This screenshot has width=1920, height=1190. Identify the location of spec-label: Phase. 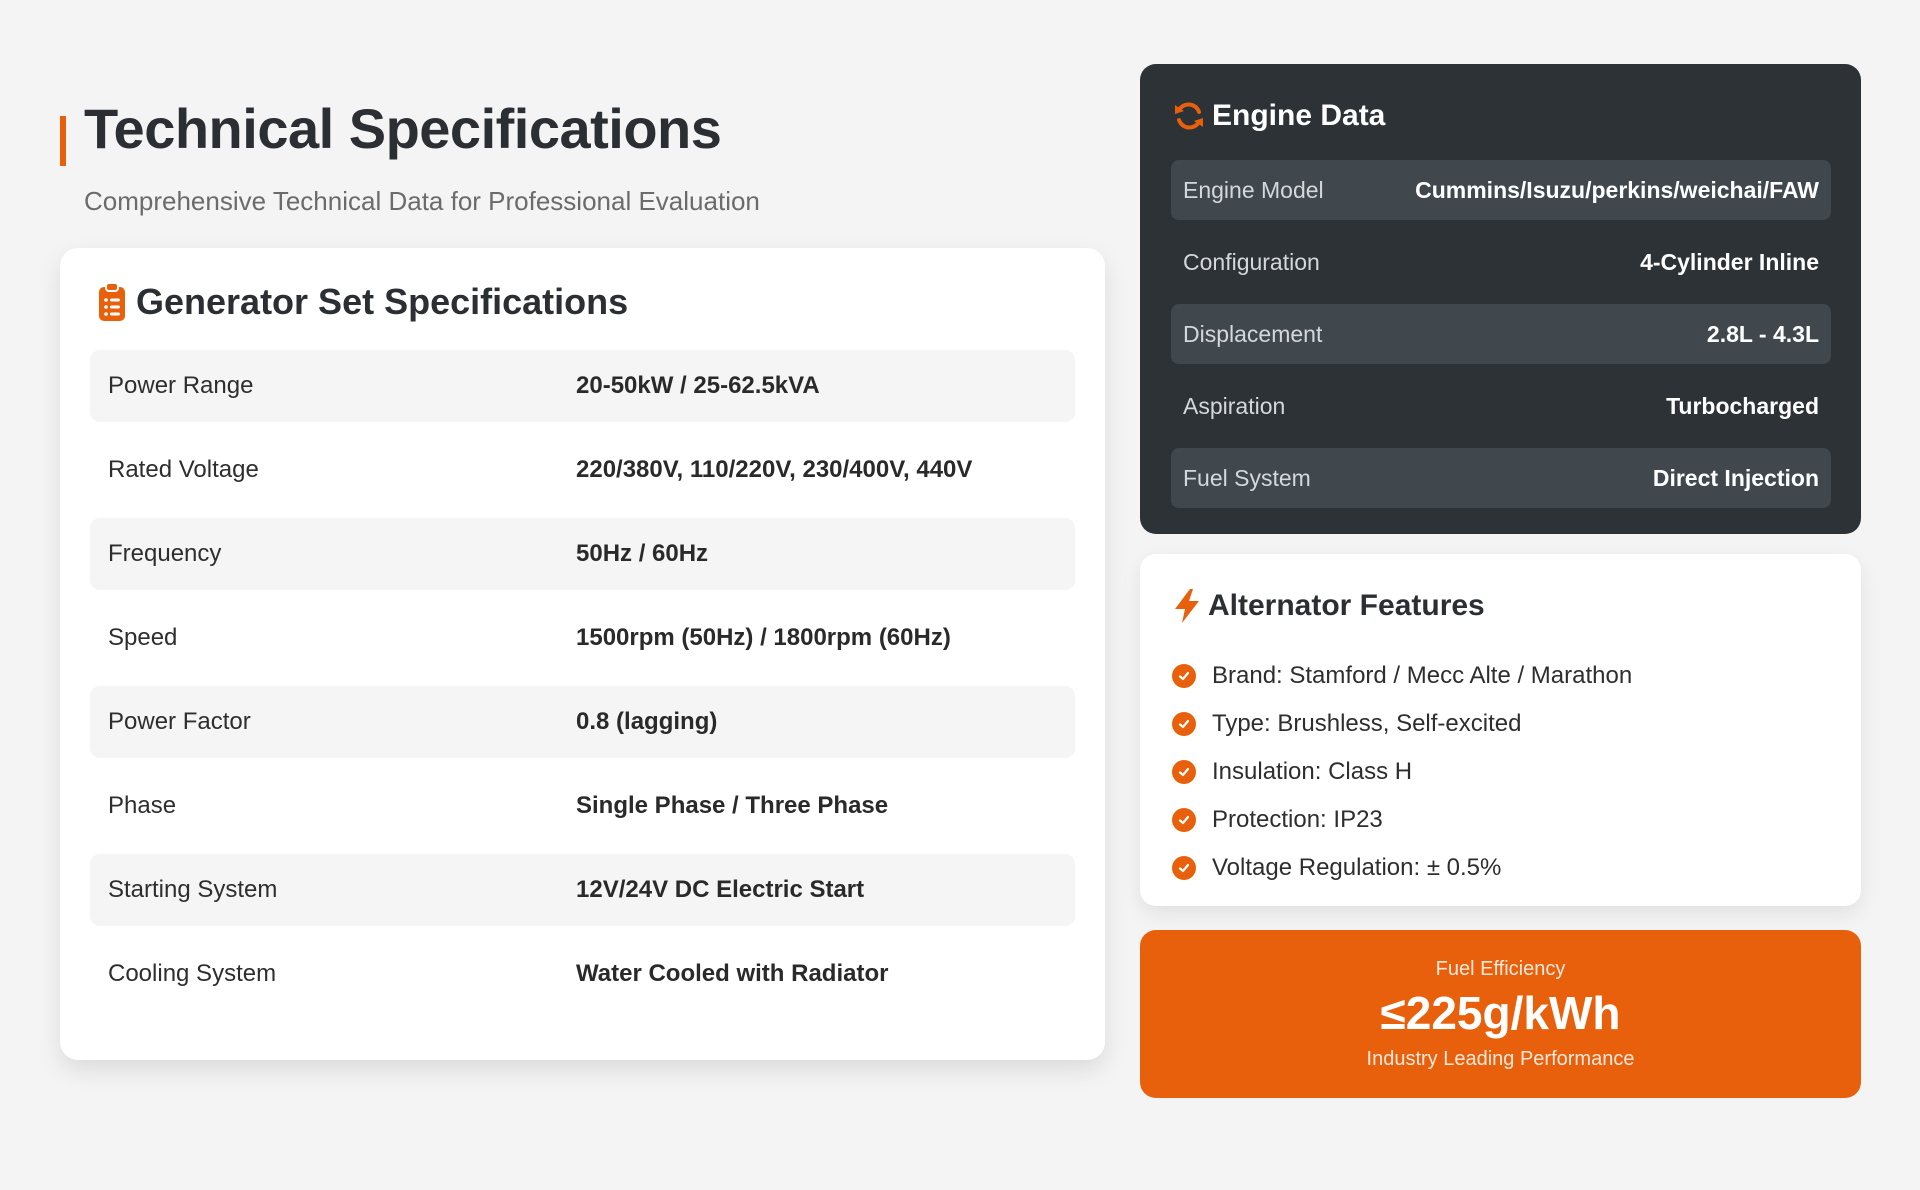
(142, 805).